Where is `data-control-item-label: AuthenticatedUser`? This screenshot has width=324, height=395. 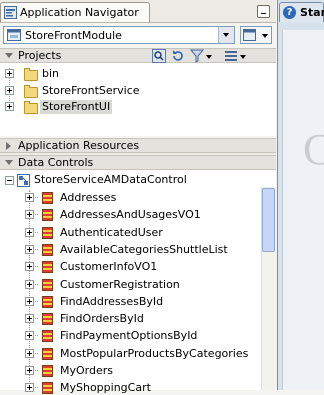 data-control-item-label: AuthenticatedUser is located at coordinates (111, 232).